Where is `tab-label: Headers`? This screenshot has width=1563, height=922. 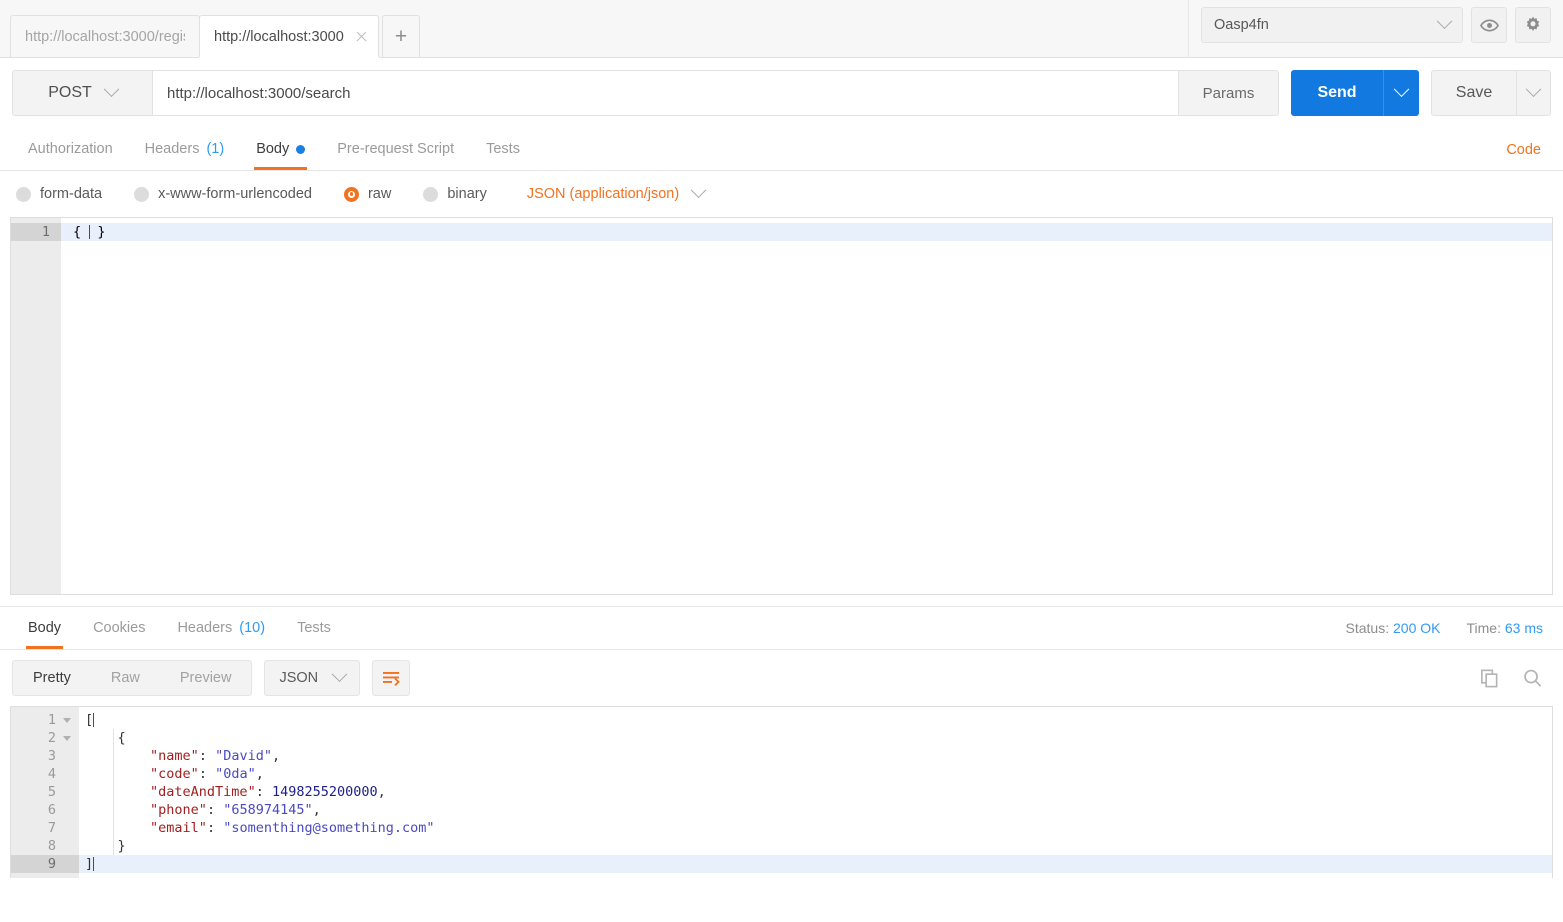
tab-label: Headers is located at coordinates (205, 628).